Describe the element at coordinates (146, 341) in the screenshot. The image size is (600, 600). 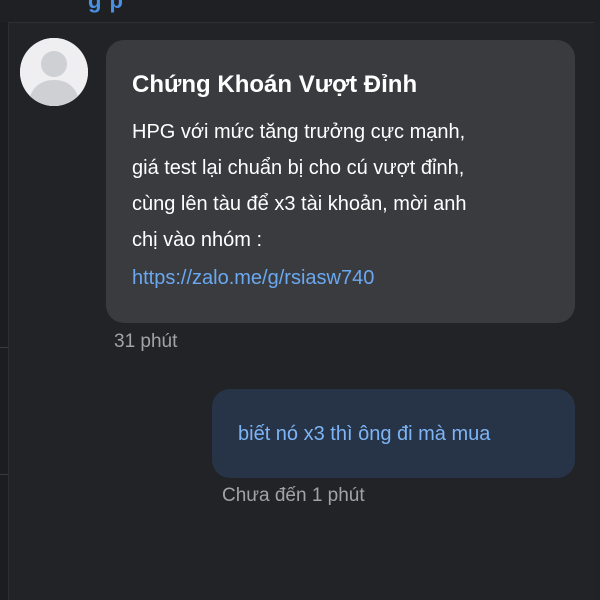
I see `incoming-timestamp: 31 phút` at that location.